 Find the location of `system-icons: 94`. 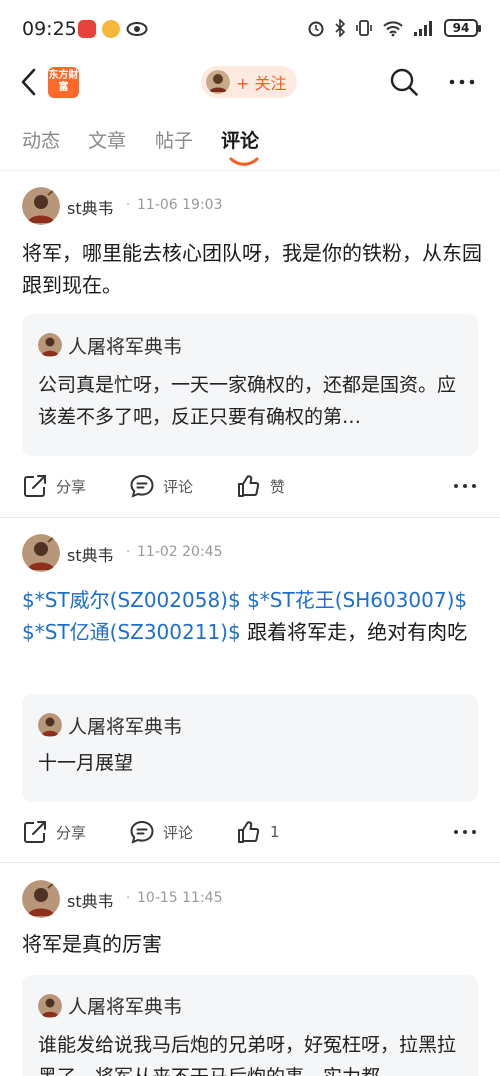

system-icons: 94 is located at coordinates (394, 28).